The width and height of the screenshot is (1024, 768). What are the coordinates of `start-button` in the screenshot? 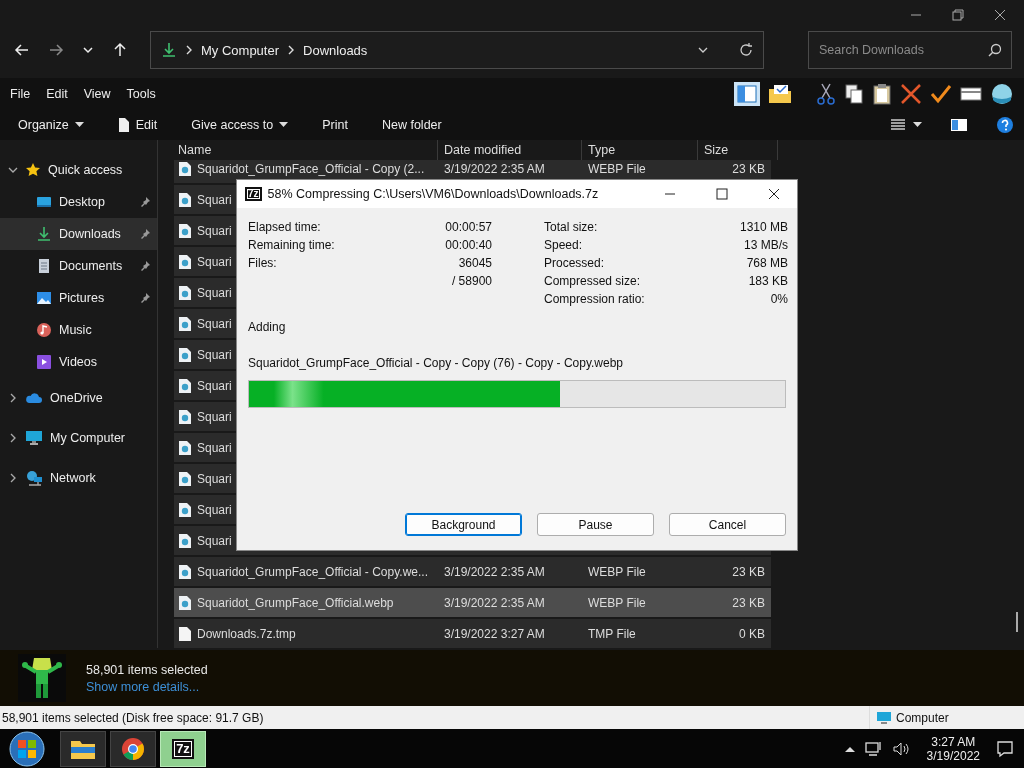 It's located at (27, 748).